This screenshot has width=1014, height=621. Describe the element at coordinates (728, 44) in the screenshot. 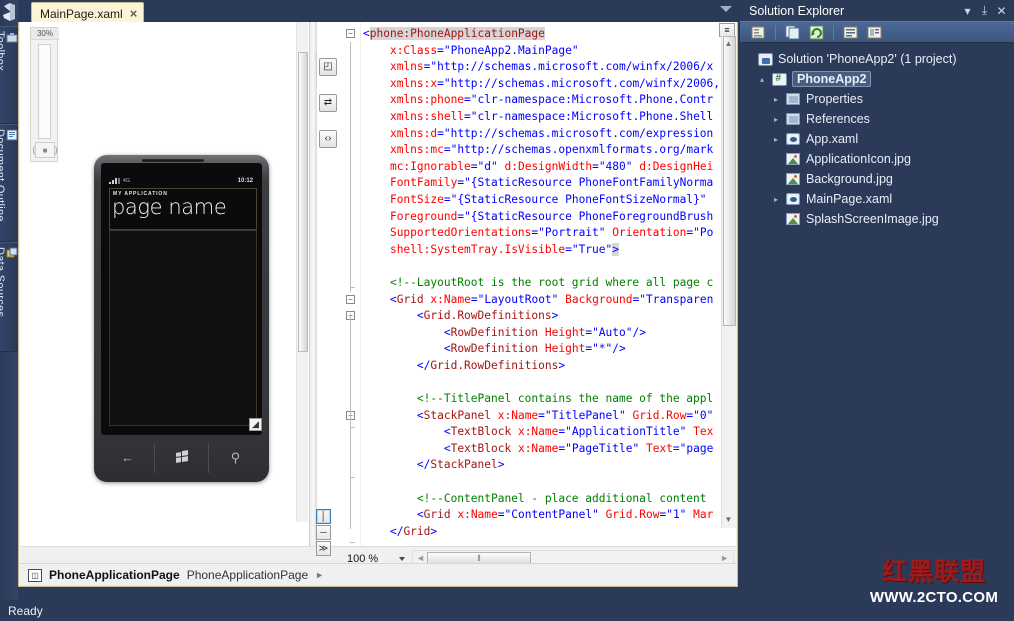

I see `scroll-up-arrow-icon: ▲` at that location.